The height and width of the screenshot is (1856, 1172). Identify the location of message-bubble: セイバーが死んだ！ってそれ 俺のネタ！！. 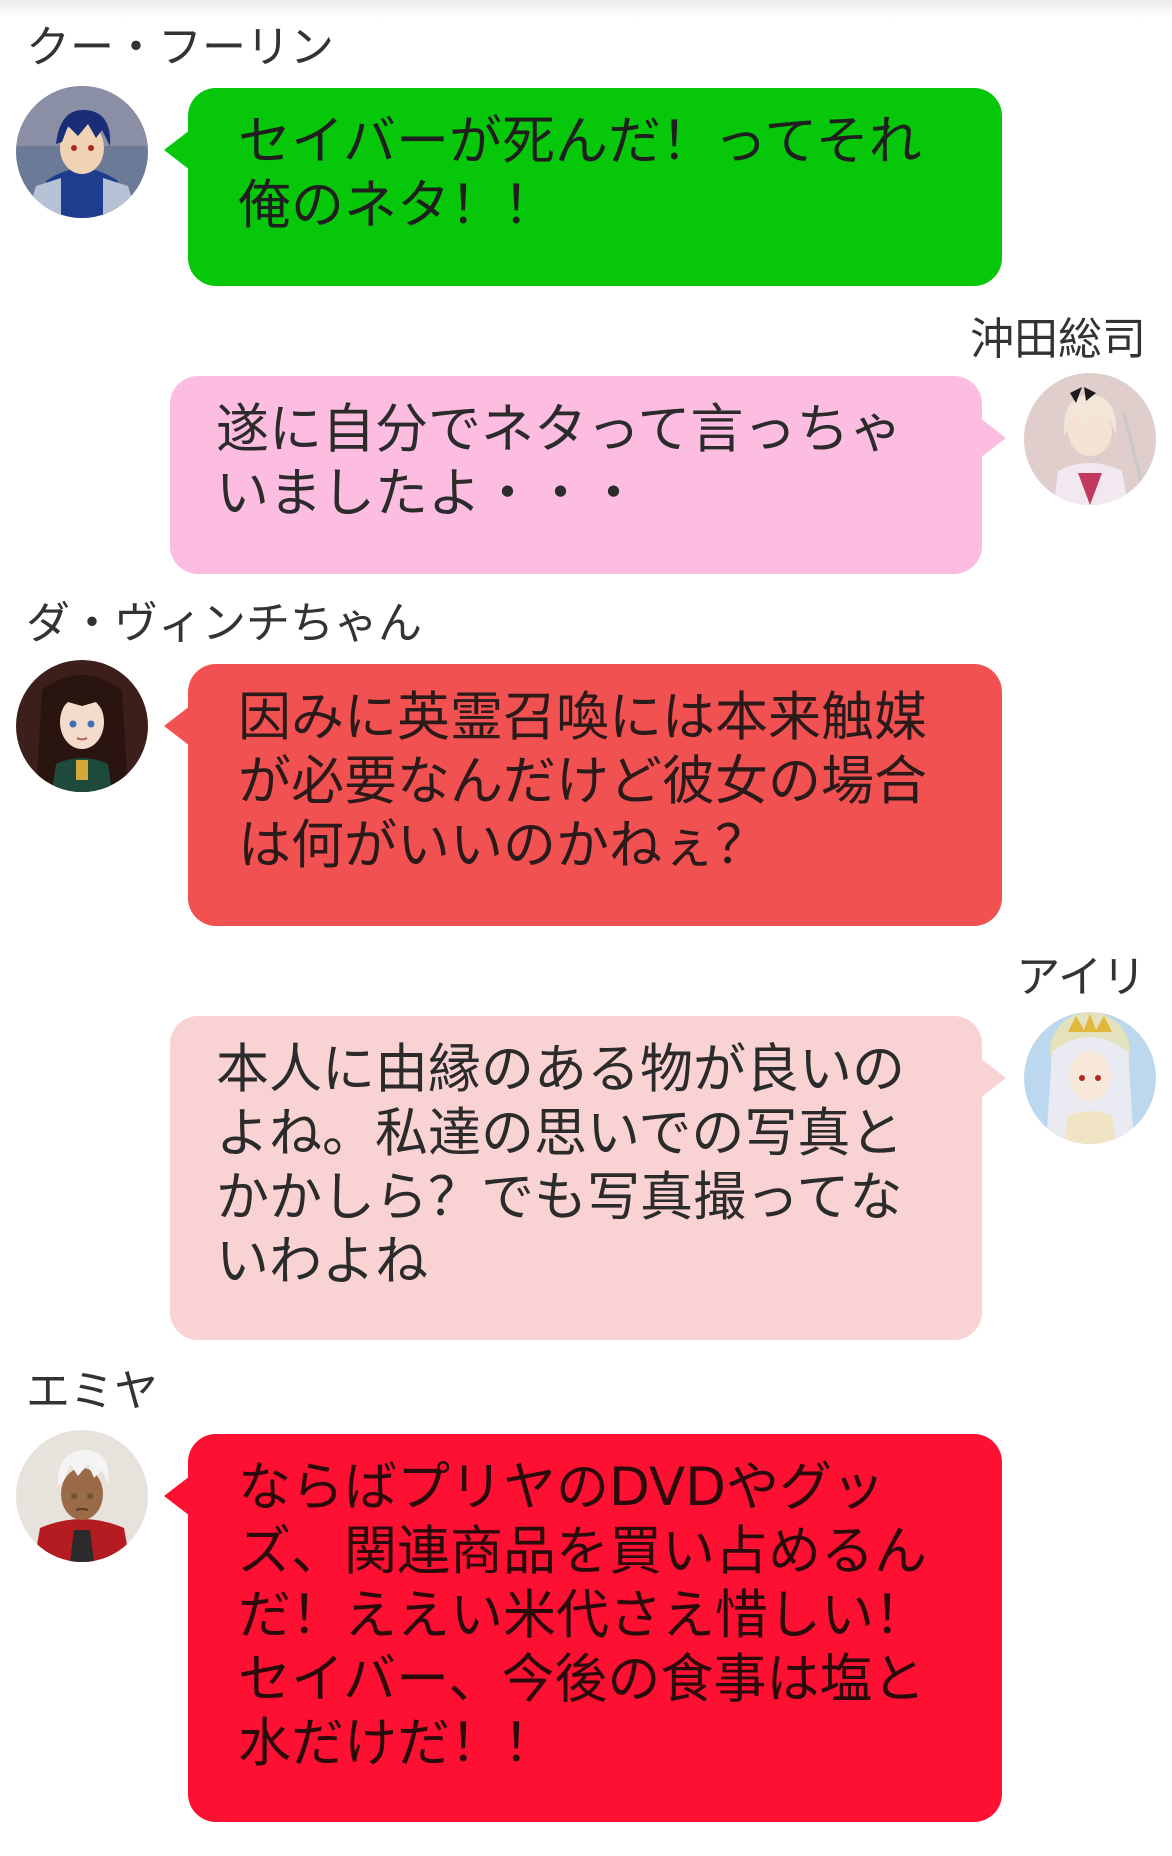
(583, 187).